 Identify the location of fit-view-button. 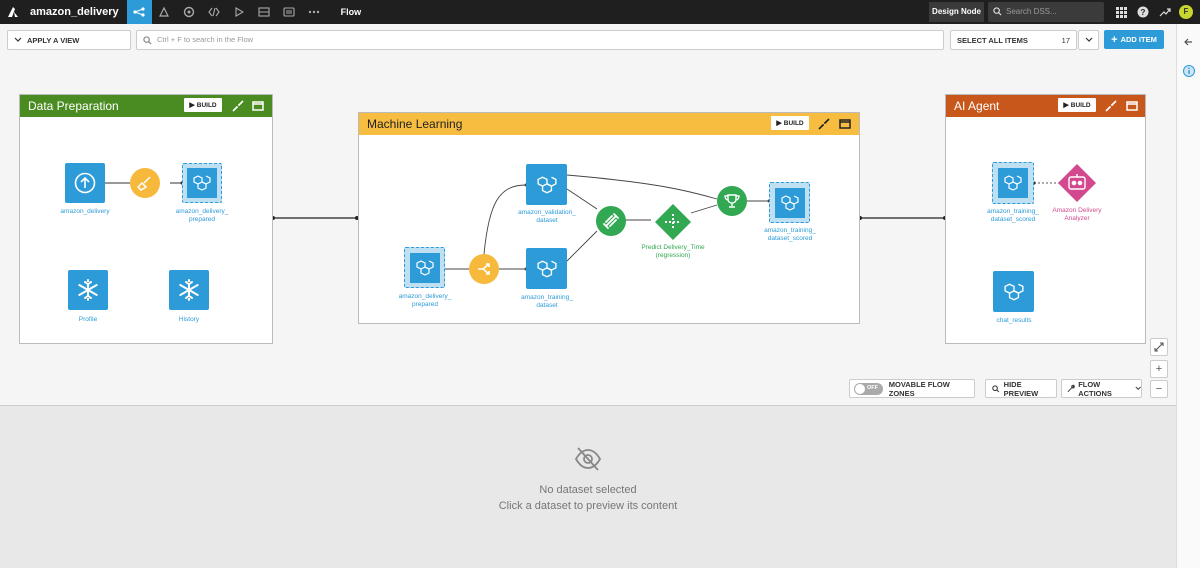
(1159, 347).